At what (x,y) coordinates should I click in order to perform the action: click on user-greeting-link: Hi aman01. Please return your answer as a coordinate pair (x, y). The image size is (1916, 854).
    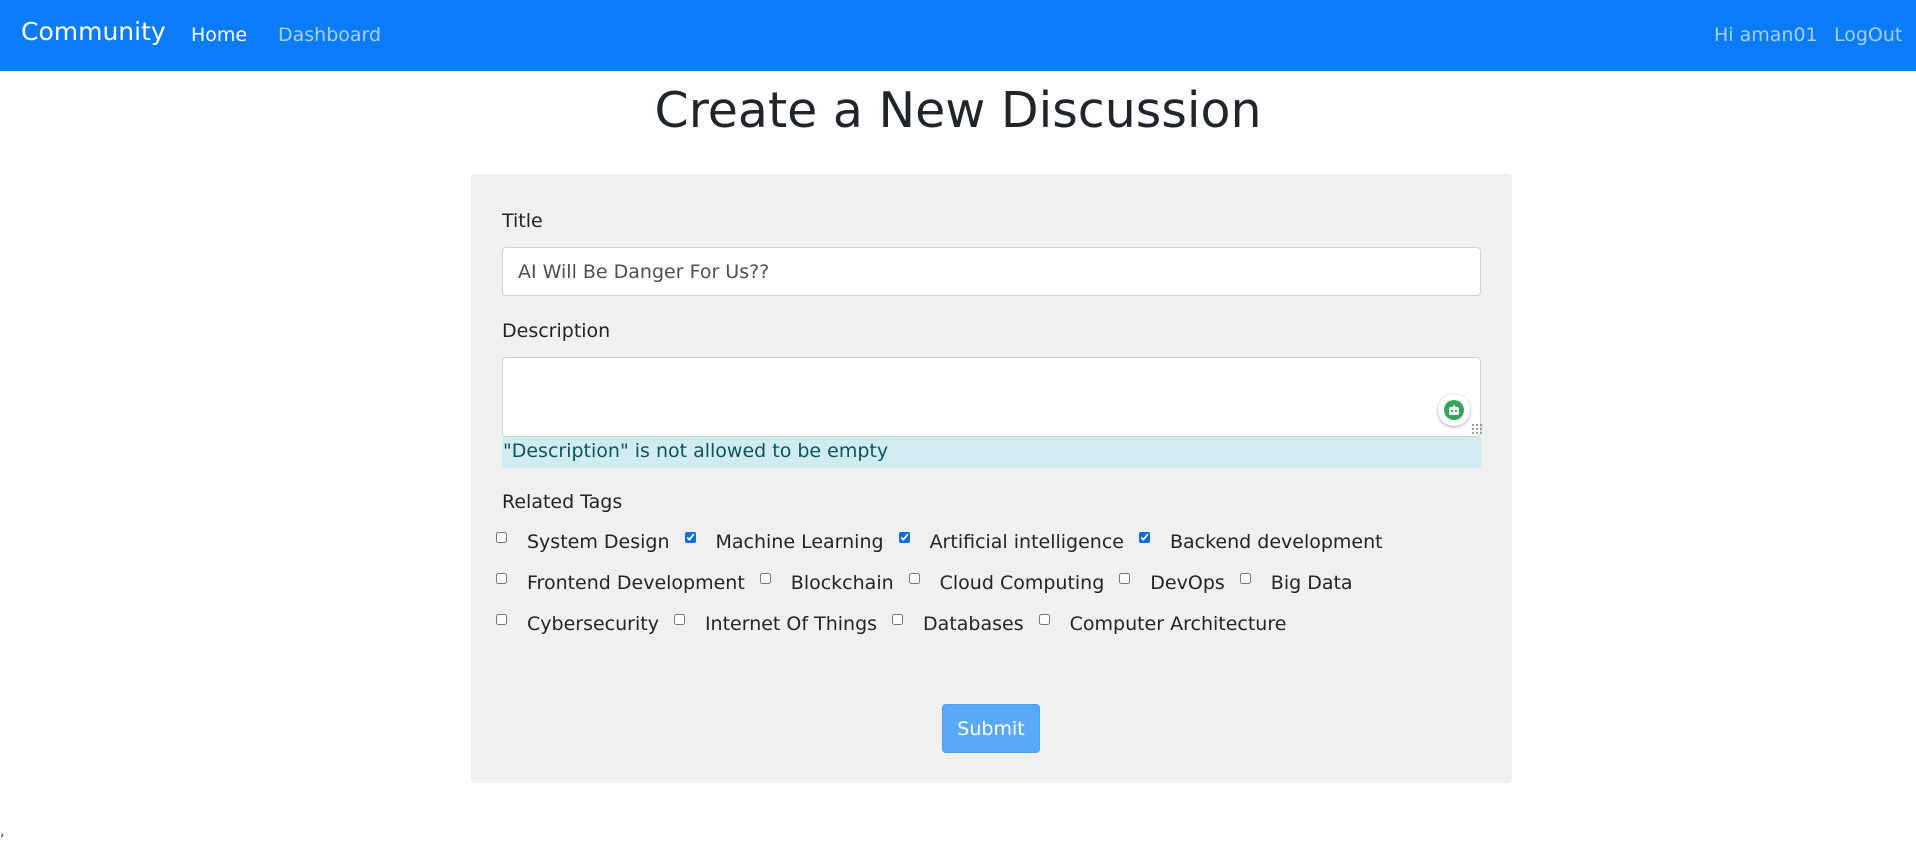
    Looking at the image, I should click on (1766, 35).